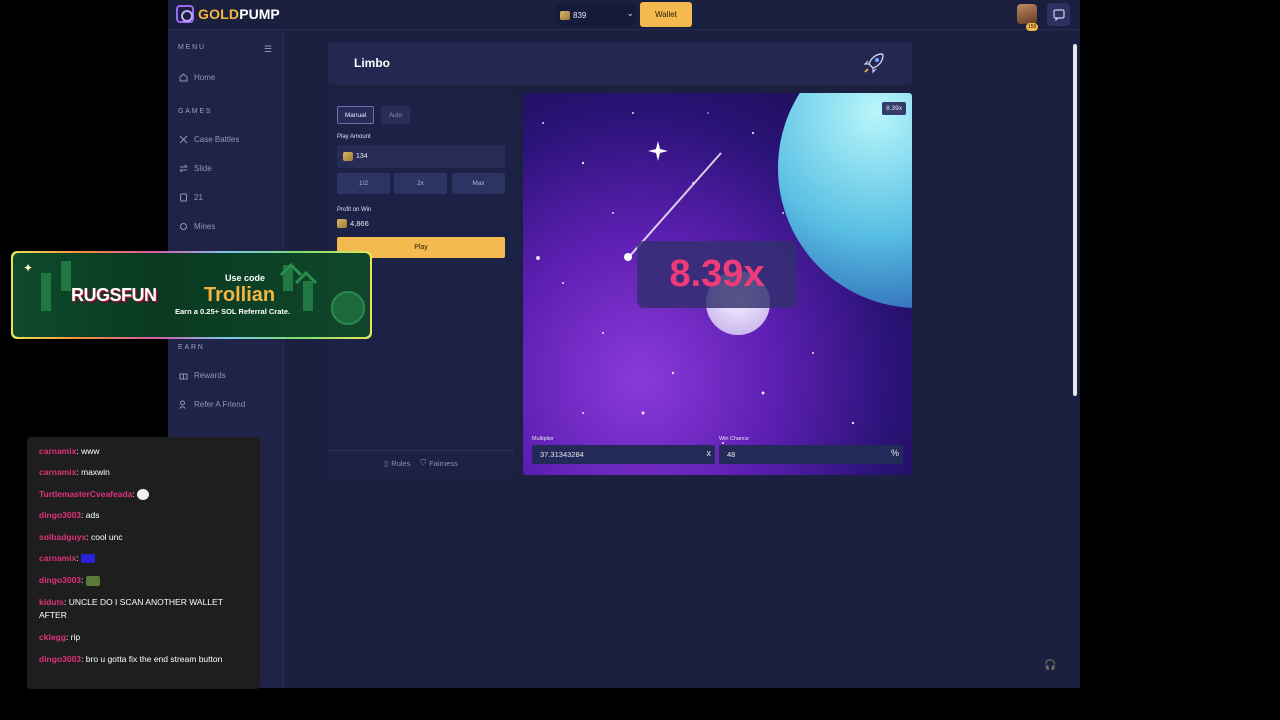  I want to click on avatar, so click(1027, 14).